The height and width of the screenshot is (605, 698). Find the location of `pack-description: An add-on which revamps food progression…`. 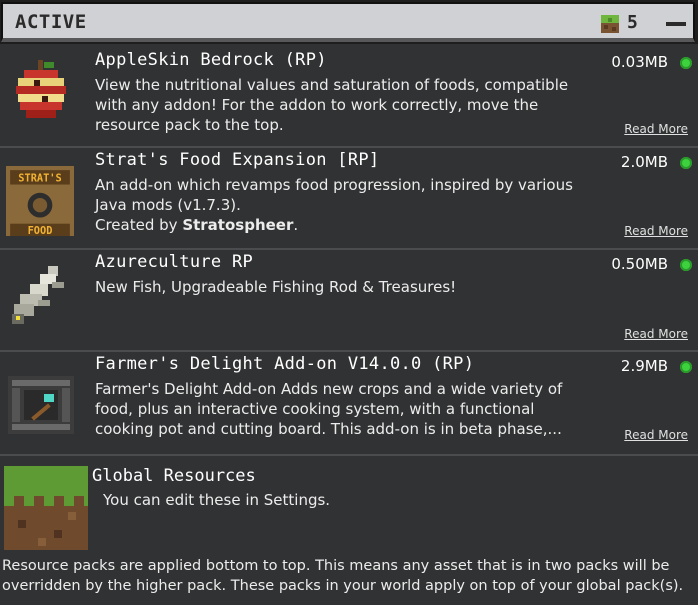

pack-description: An add-on which revamps food progression… is located at coordinates (334, 205).